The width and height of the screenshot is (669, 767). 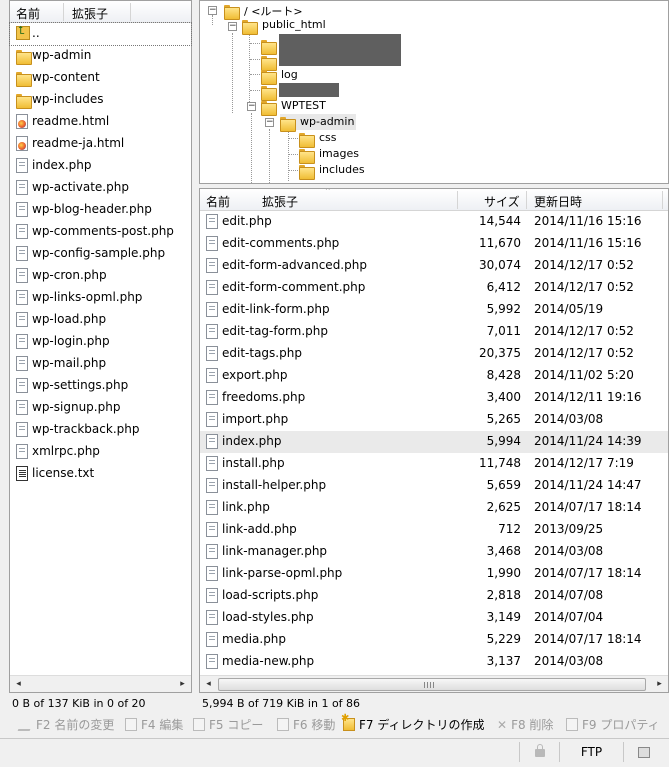 What do you see at coordinates (434, 310) in the screenshot?
I see `right-list-row: edit-link-form.php 5,992 2014/05/19` at bounding box center [434, 310].